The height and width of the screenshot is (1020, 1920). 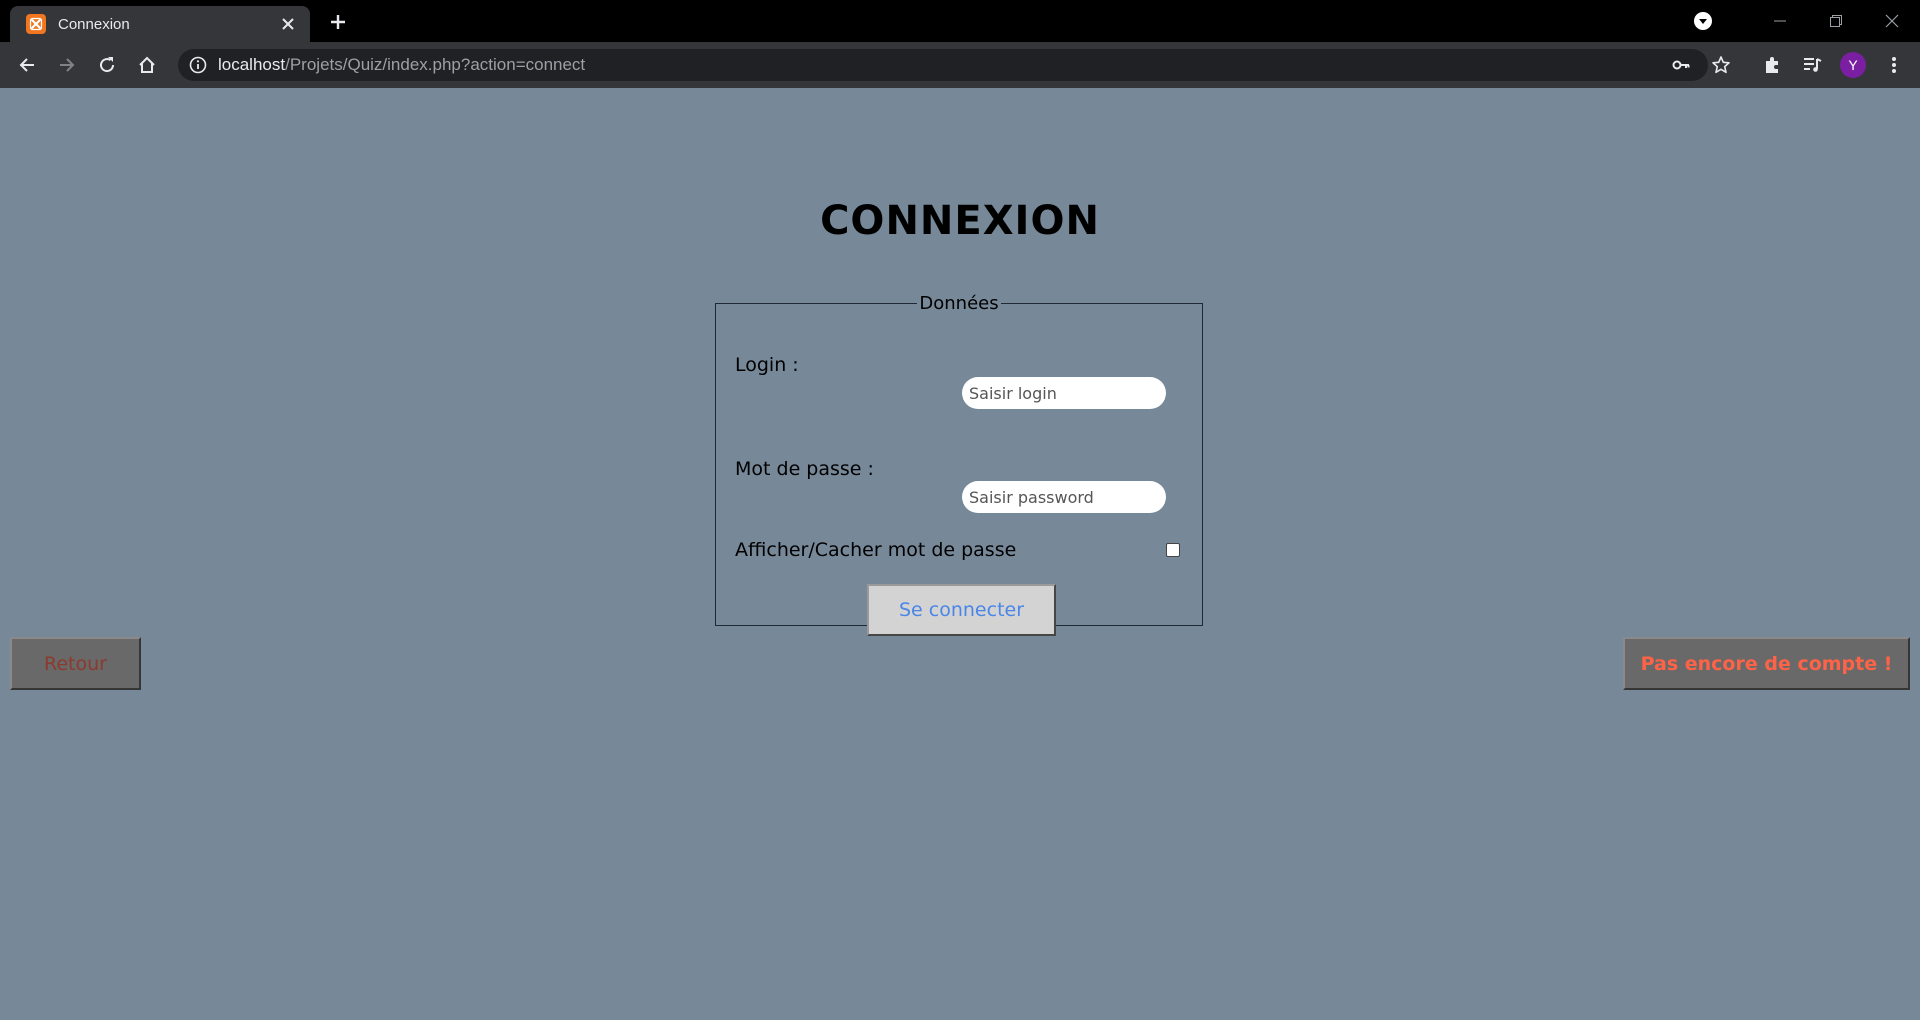 What do you see at coordinates (198, 65) in the screenshot?
I see `site-info-icon` at bounding box center [198, 65].